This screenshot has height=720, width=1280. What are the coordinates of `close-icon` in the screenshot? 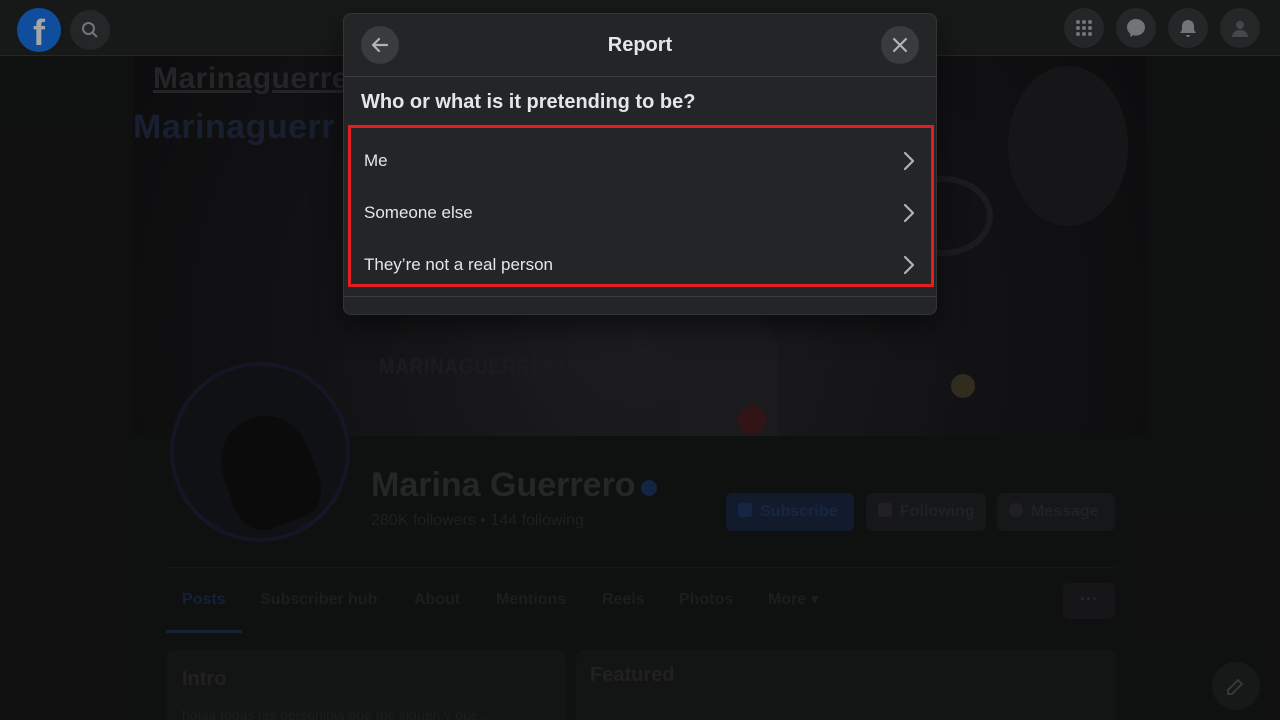 It's located at (900, 45).